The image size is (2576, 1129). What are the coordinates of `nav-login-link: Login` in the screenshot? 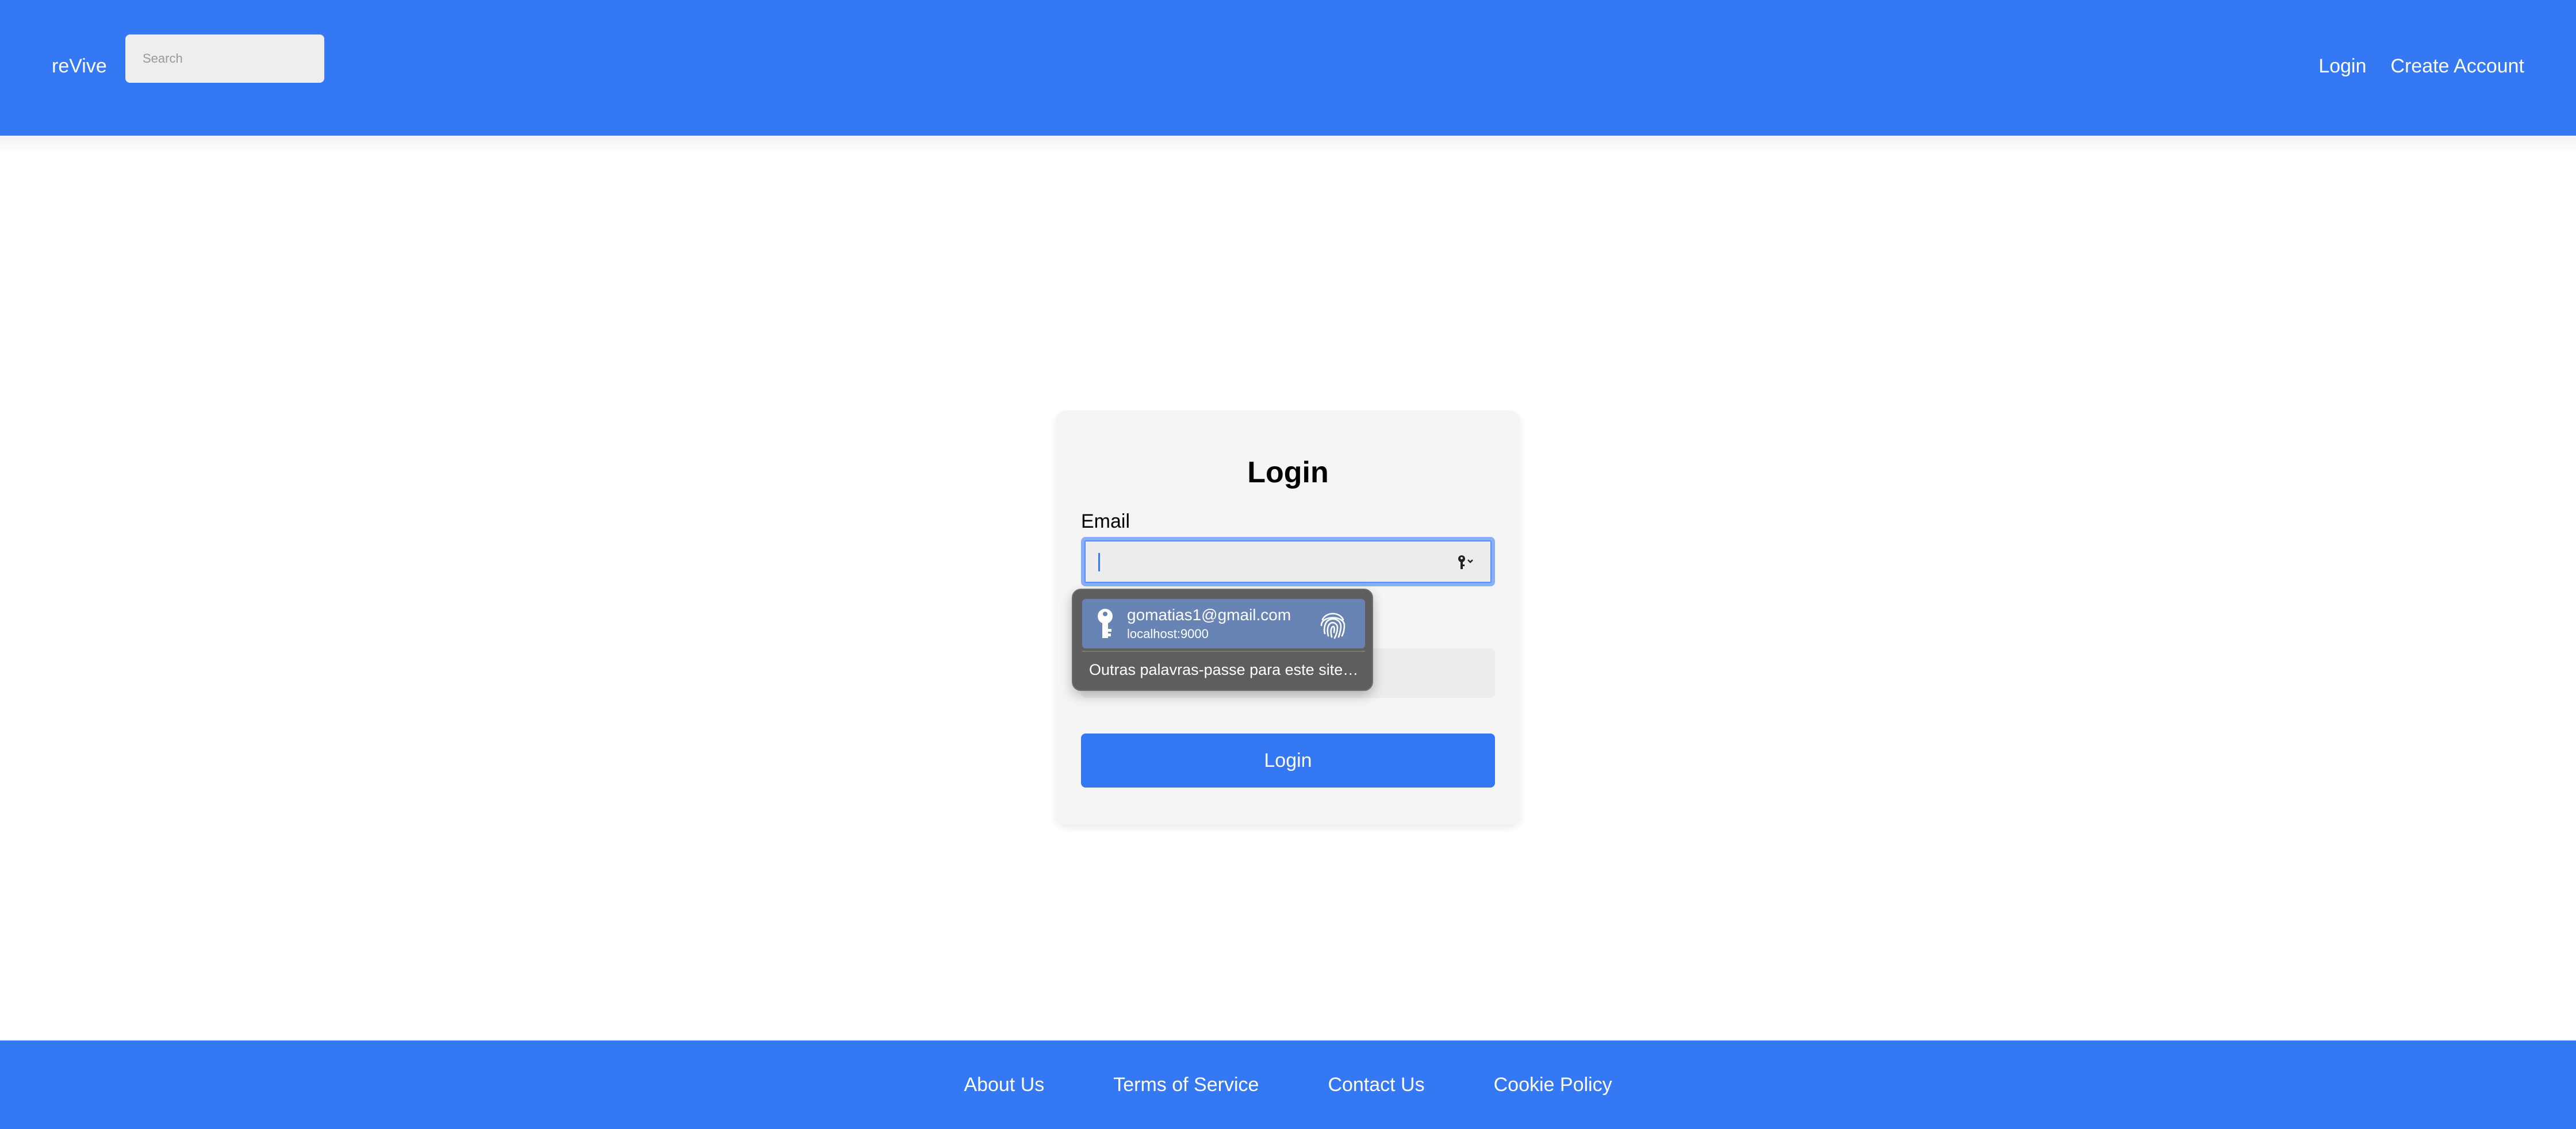 It's located at (2342, 66).